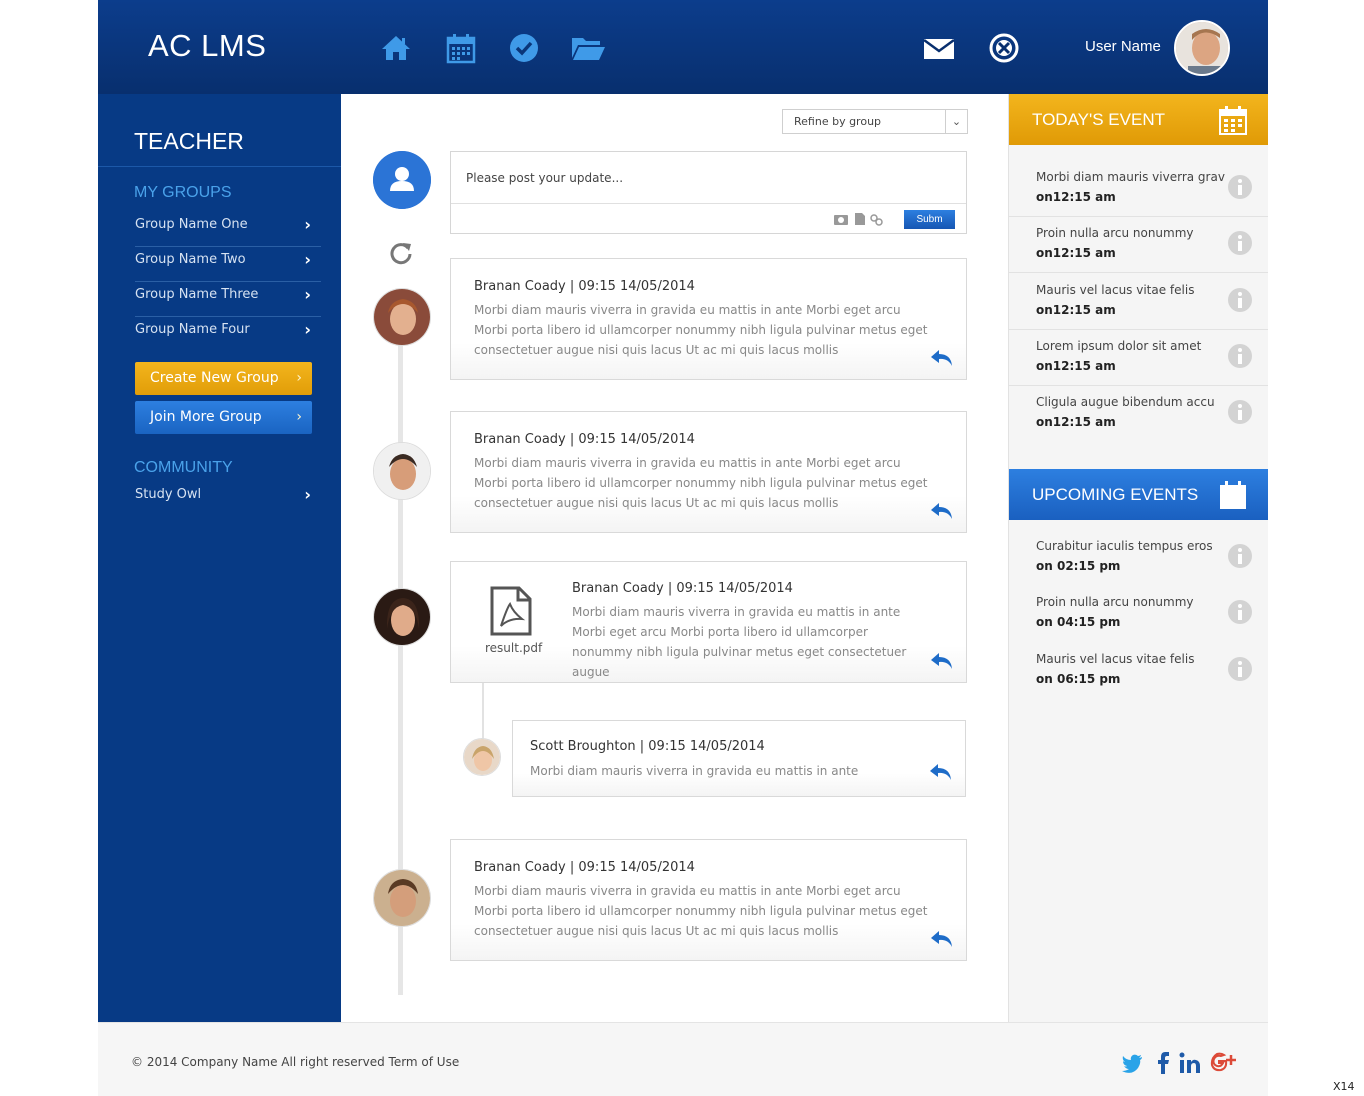 The image size is (1364, 1096). What do you see at coordinates (588, 48) in the screenshot?
I see `folder-icon` at bounding box center [588, 48].